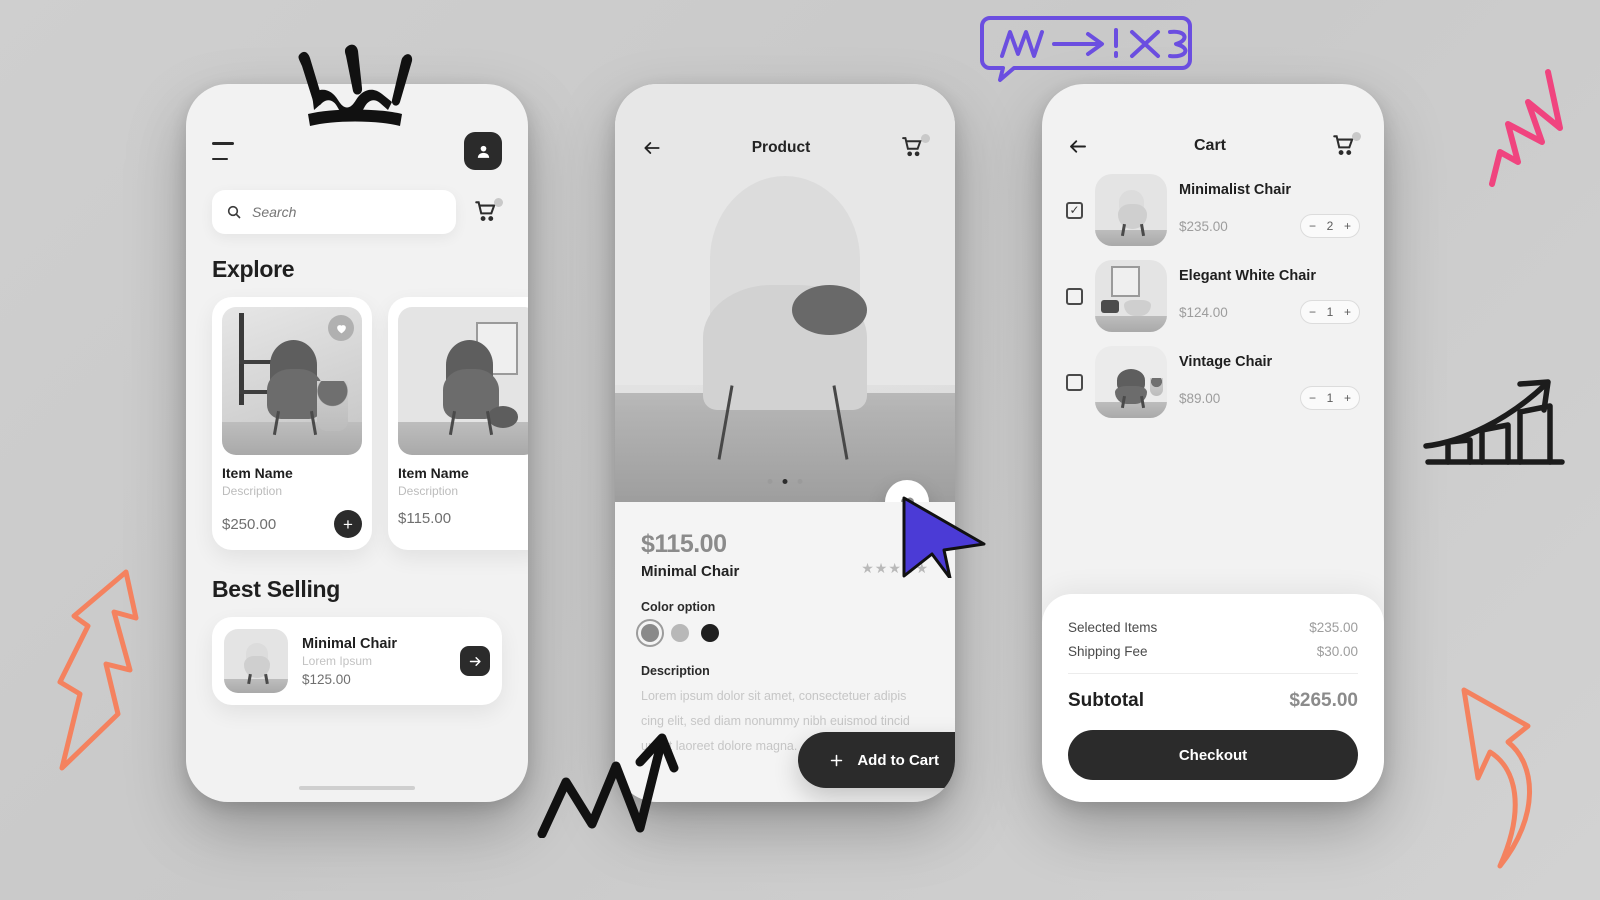  I want to click on color-swatch-list, so click(782, 633).